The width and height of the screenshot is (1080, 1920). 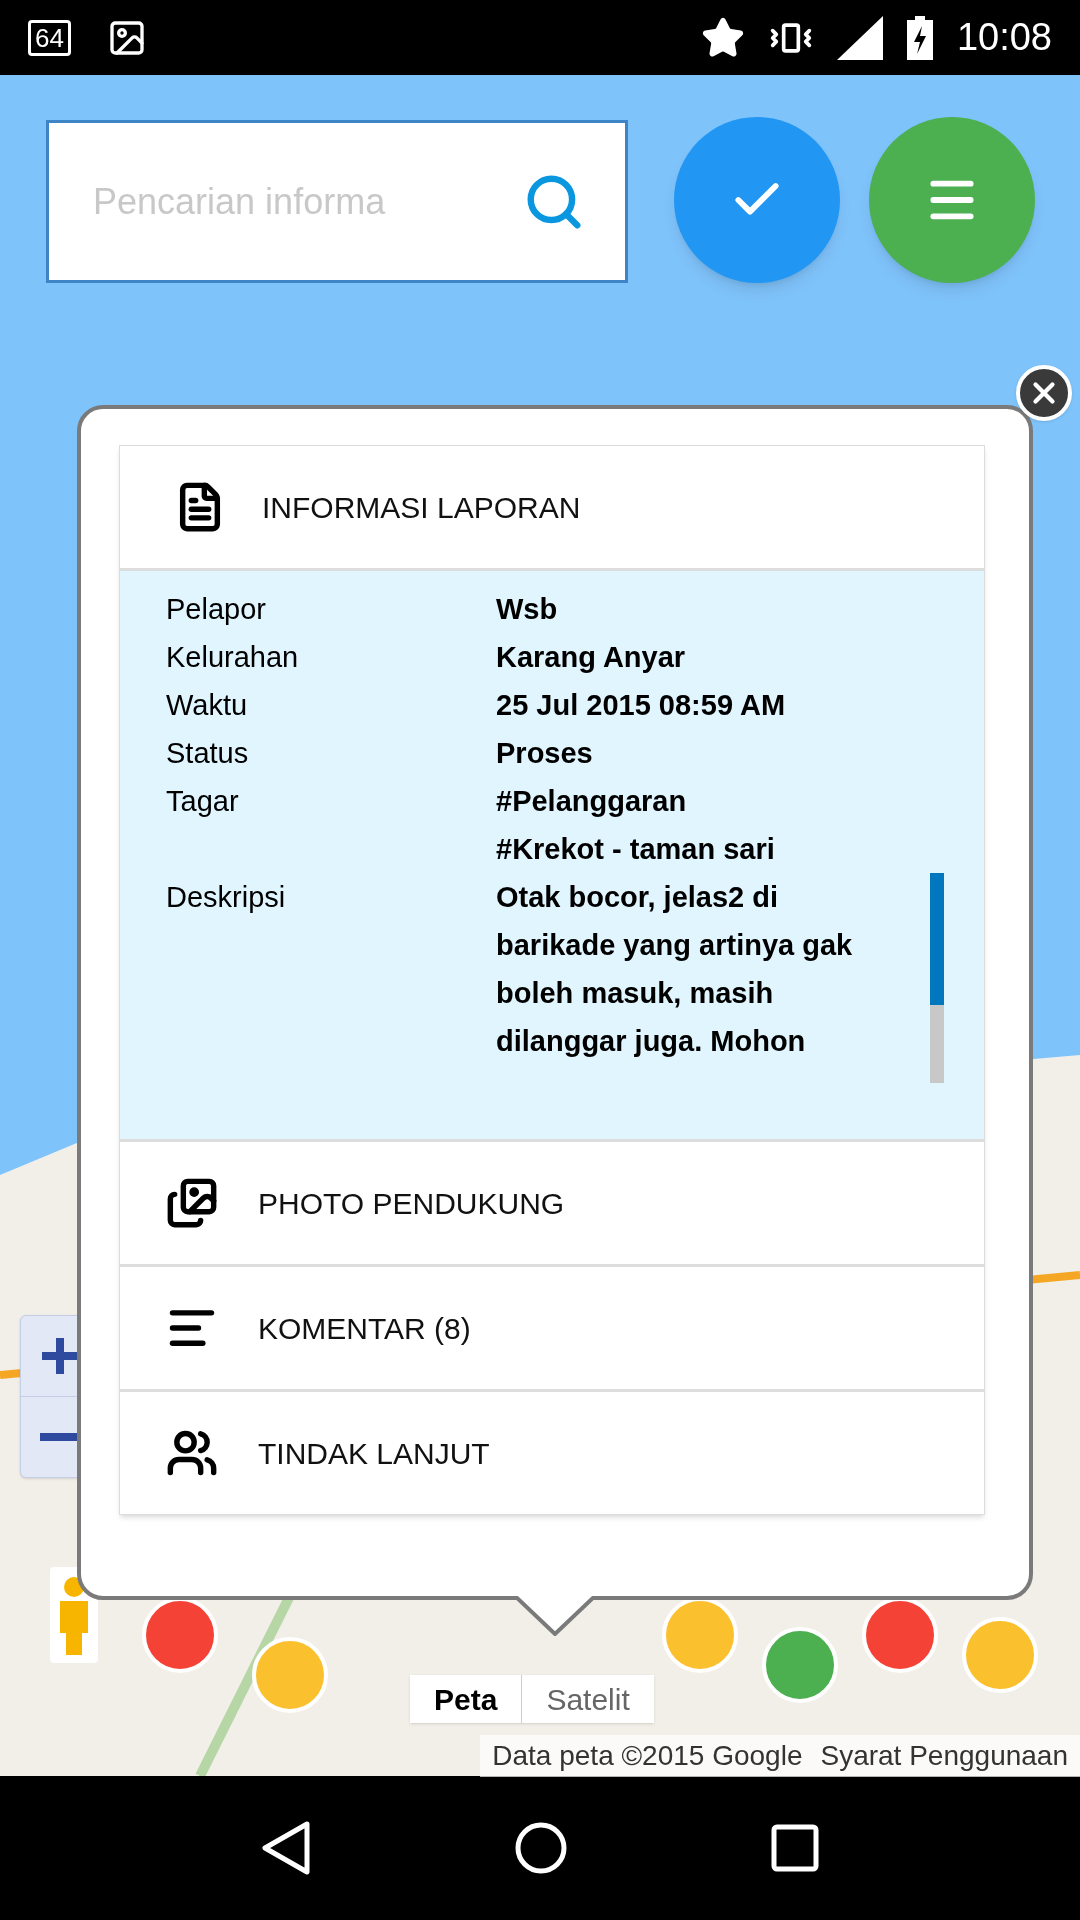 I want to click on field-value: Wsb, so click(x=527, y=609).